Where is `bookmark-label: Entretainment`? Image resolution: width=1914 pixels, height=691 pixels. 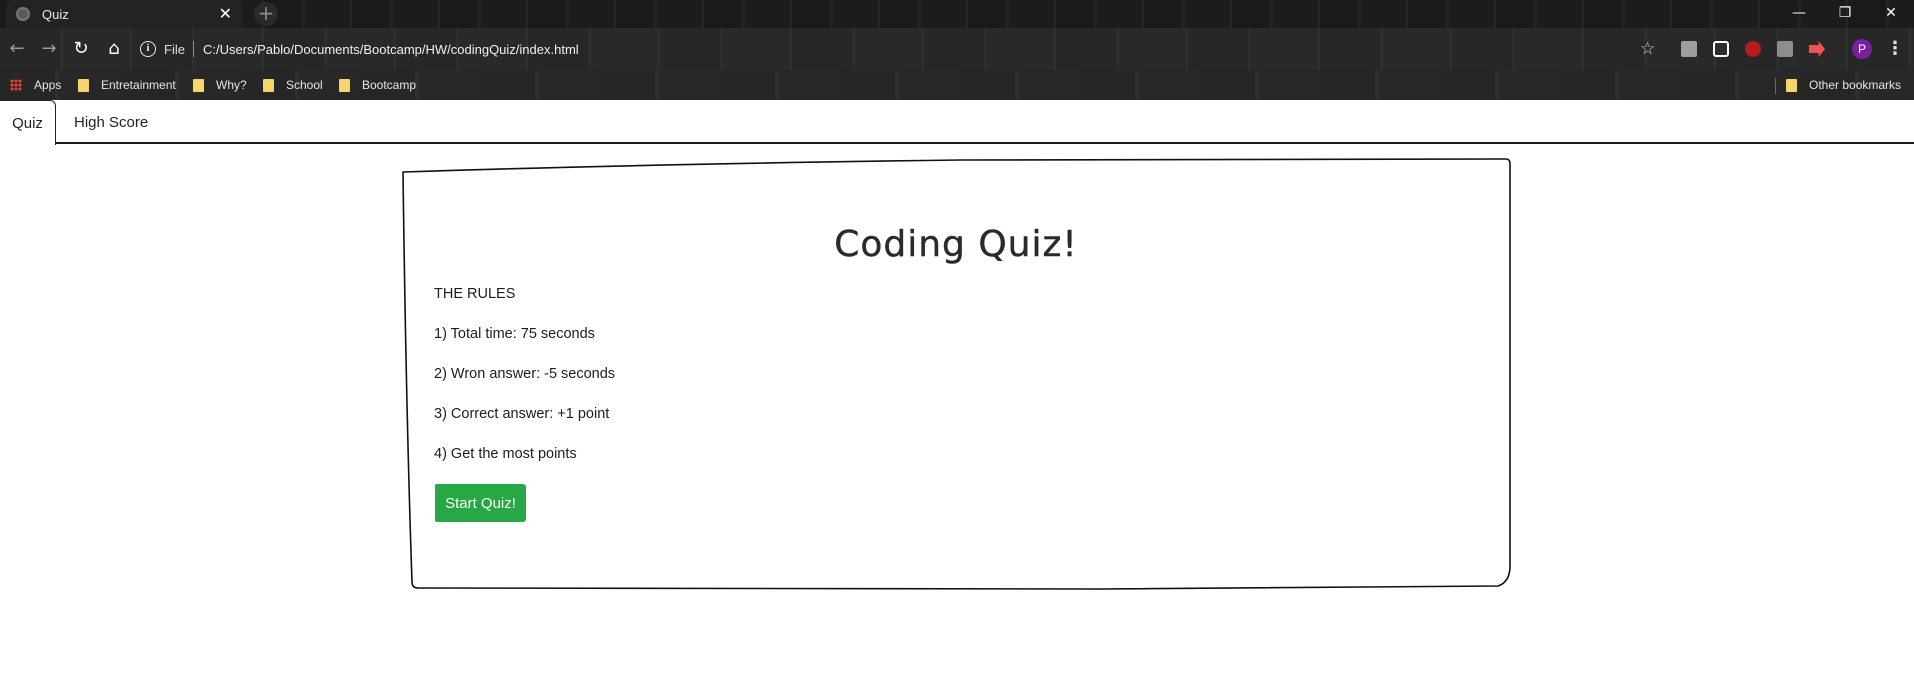 bookmark-label: Entretainment is located at coordinates (138, 85).